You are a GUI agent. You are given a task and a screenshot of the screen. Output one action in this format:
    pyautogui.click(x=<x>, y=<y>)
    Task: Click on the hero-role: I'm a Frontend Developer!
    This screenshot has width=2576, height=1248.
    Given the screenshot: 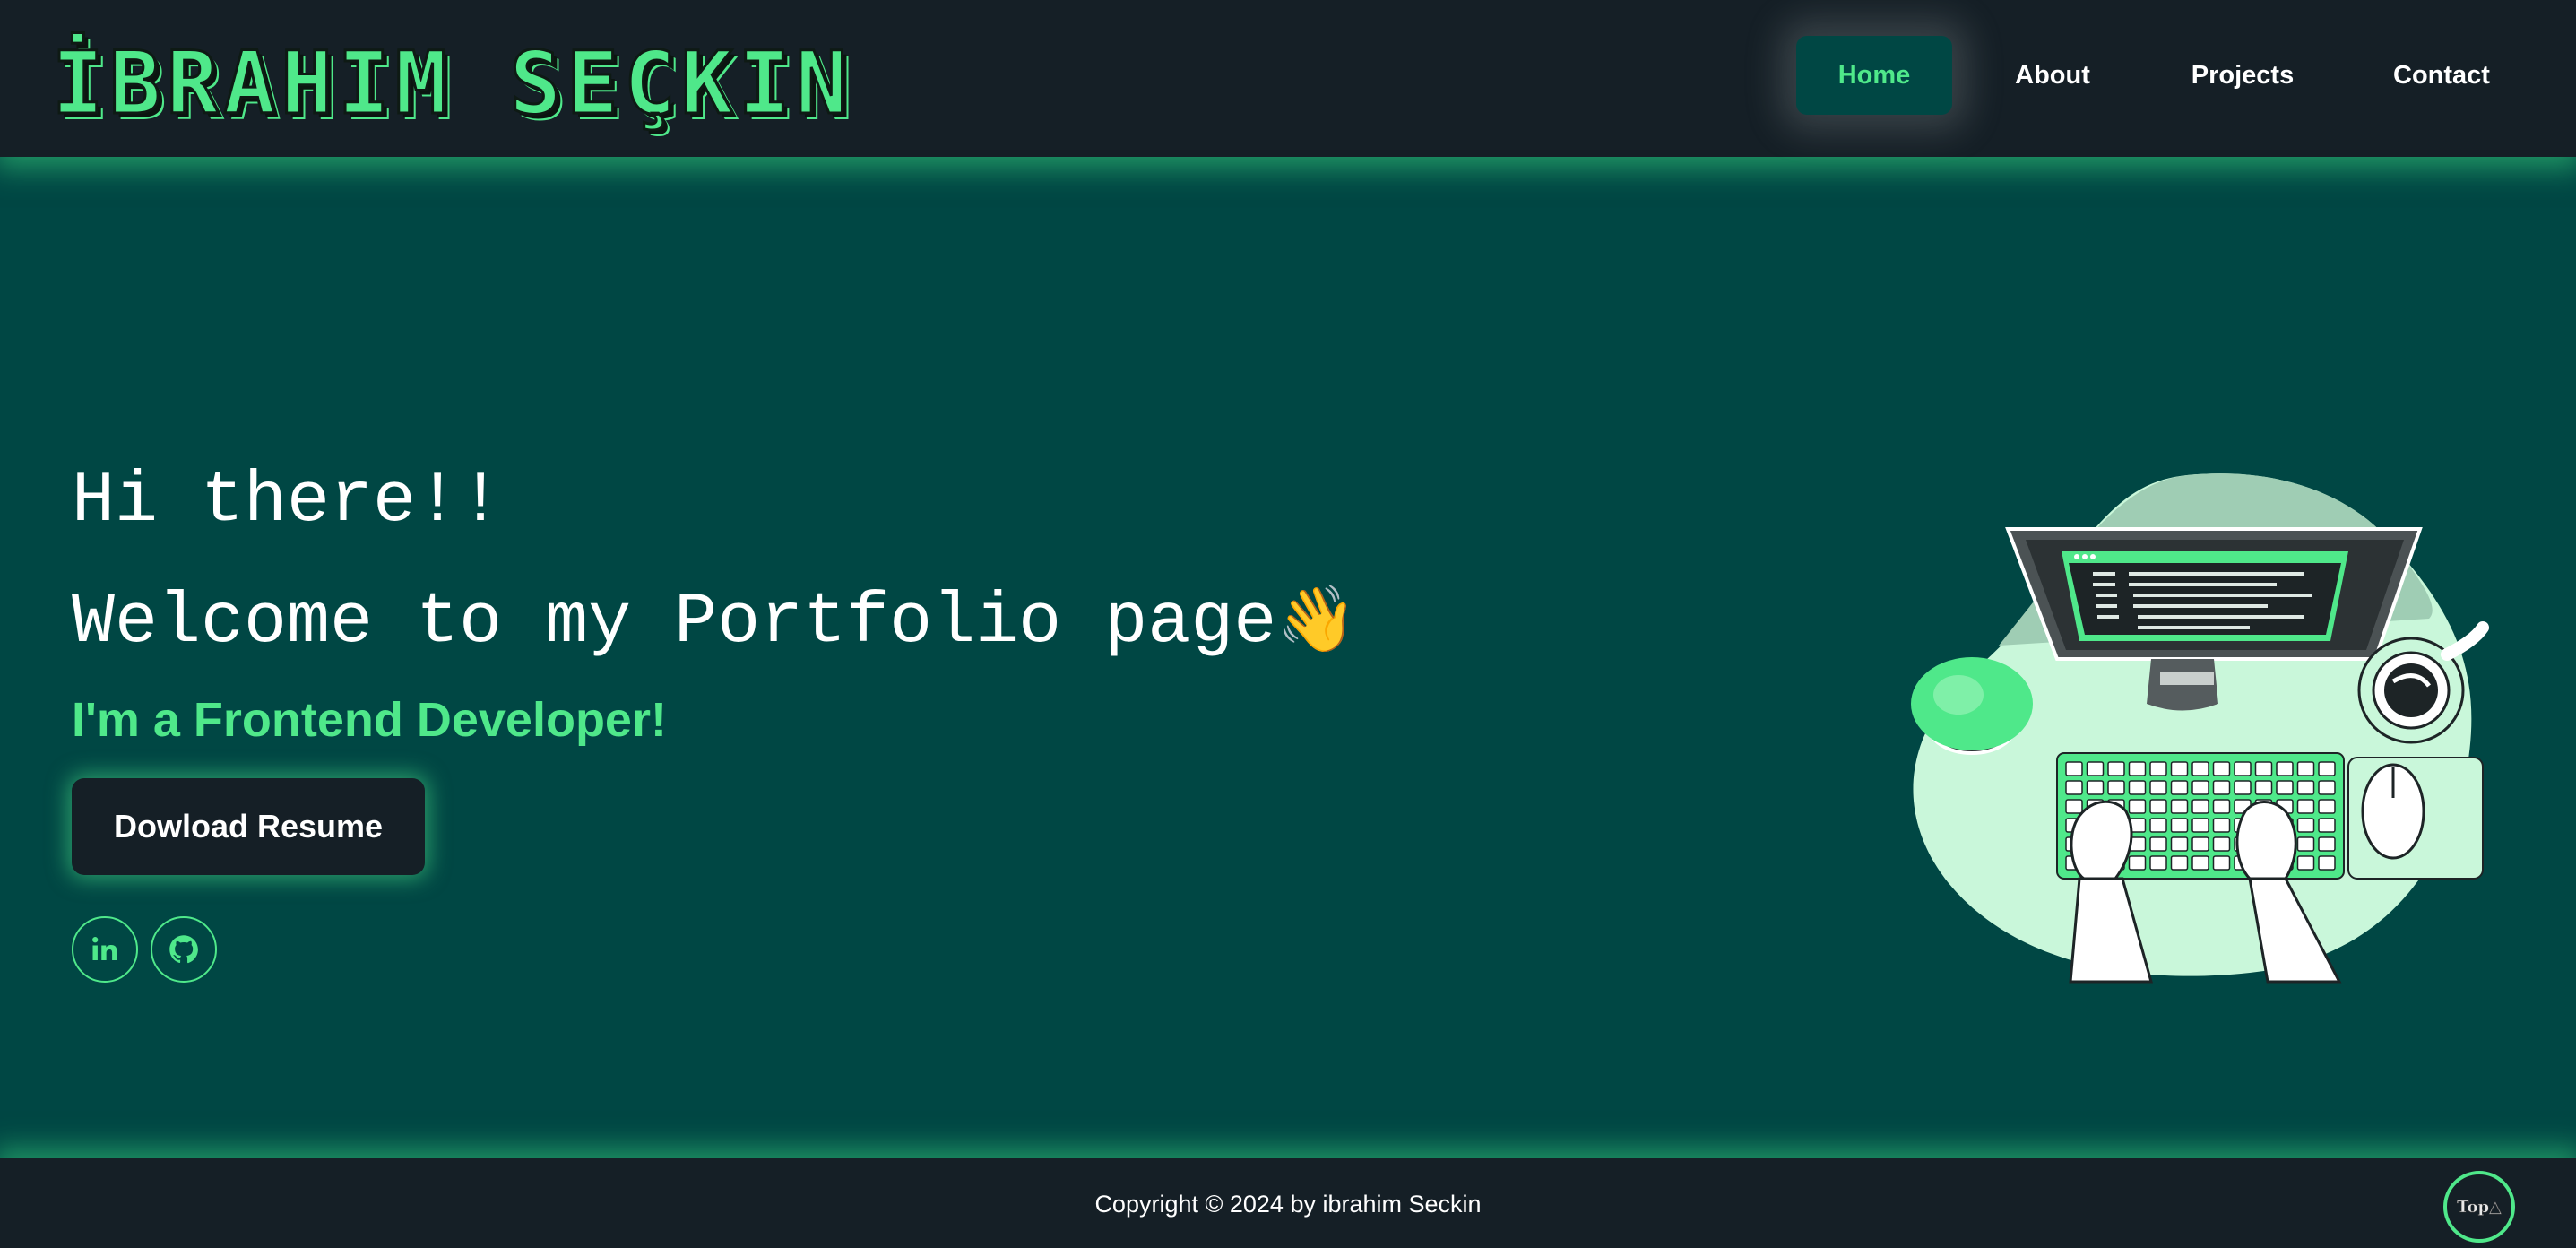 What is the action you would take?
    pyautogui.click(x=369, y=720)
    